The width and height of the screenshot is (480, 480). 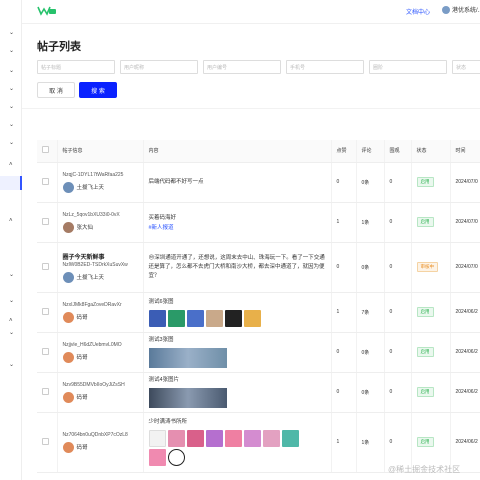 I want to click on status-select: 状态, so click(x=466, y=67).